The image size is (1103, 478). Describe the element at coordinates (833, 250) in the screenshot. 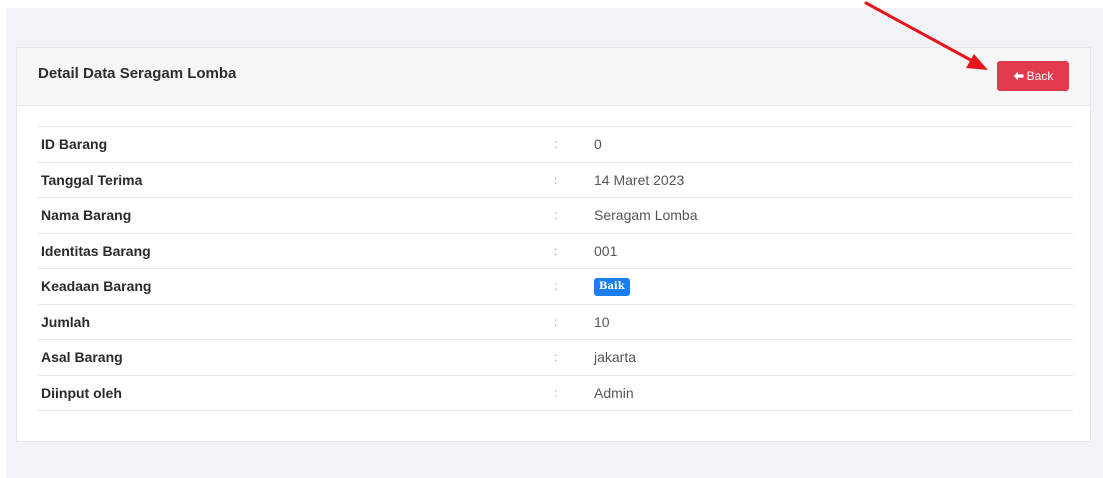

I see `row-value: 001` at that location.